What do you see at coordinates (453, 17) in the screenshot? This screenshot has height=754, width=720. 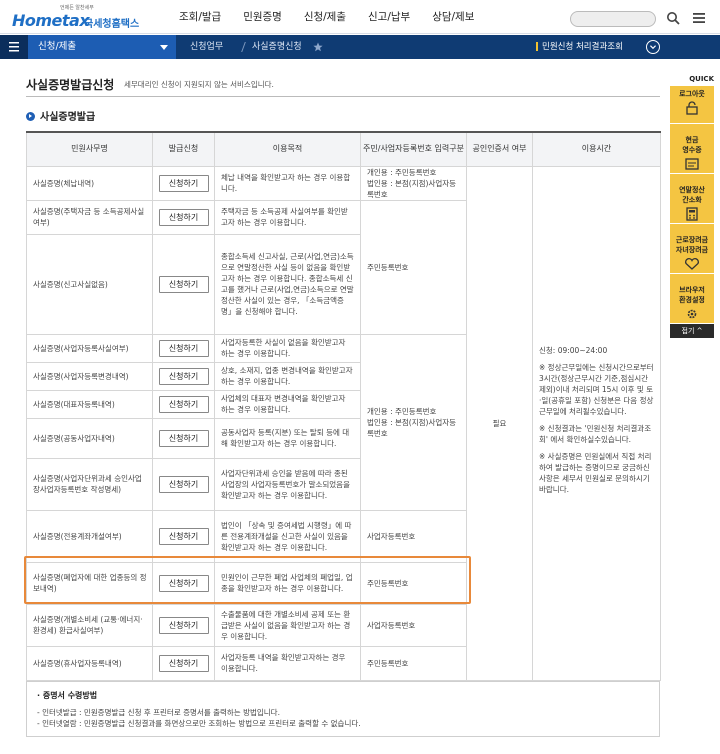 I see `gnb-item-consult: 상담/제보` at bounding box center [453, 17].